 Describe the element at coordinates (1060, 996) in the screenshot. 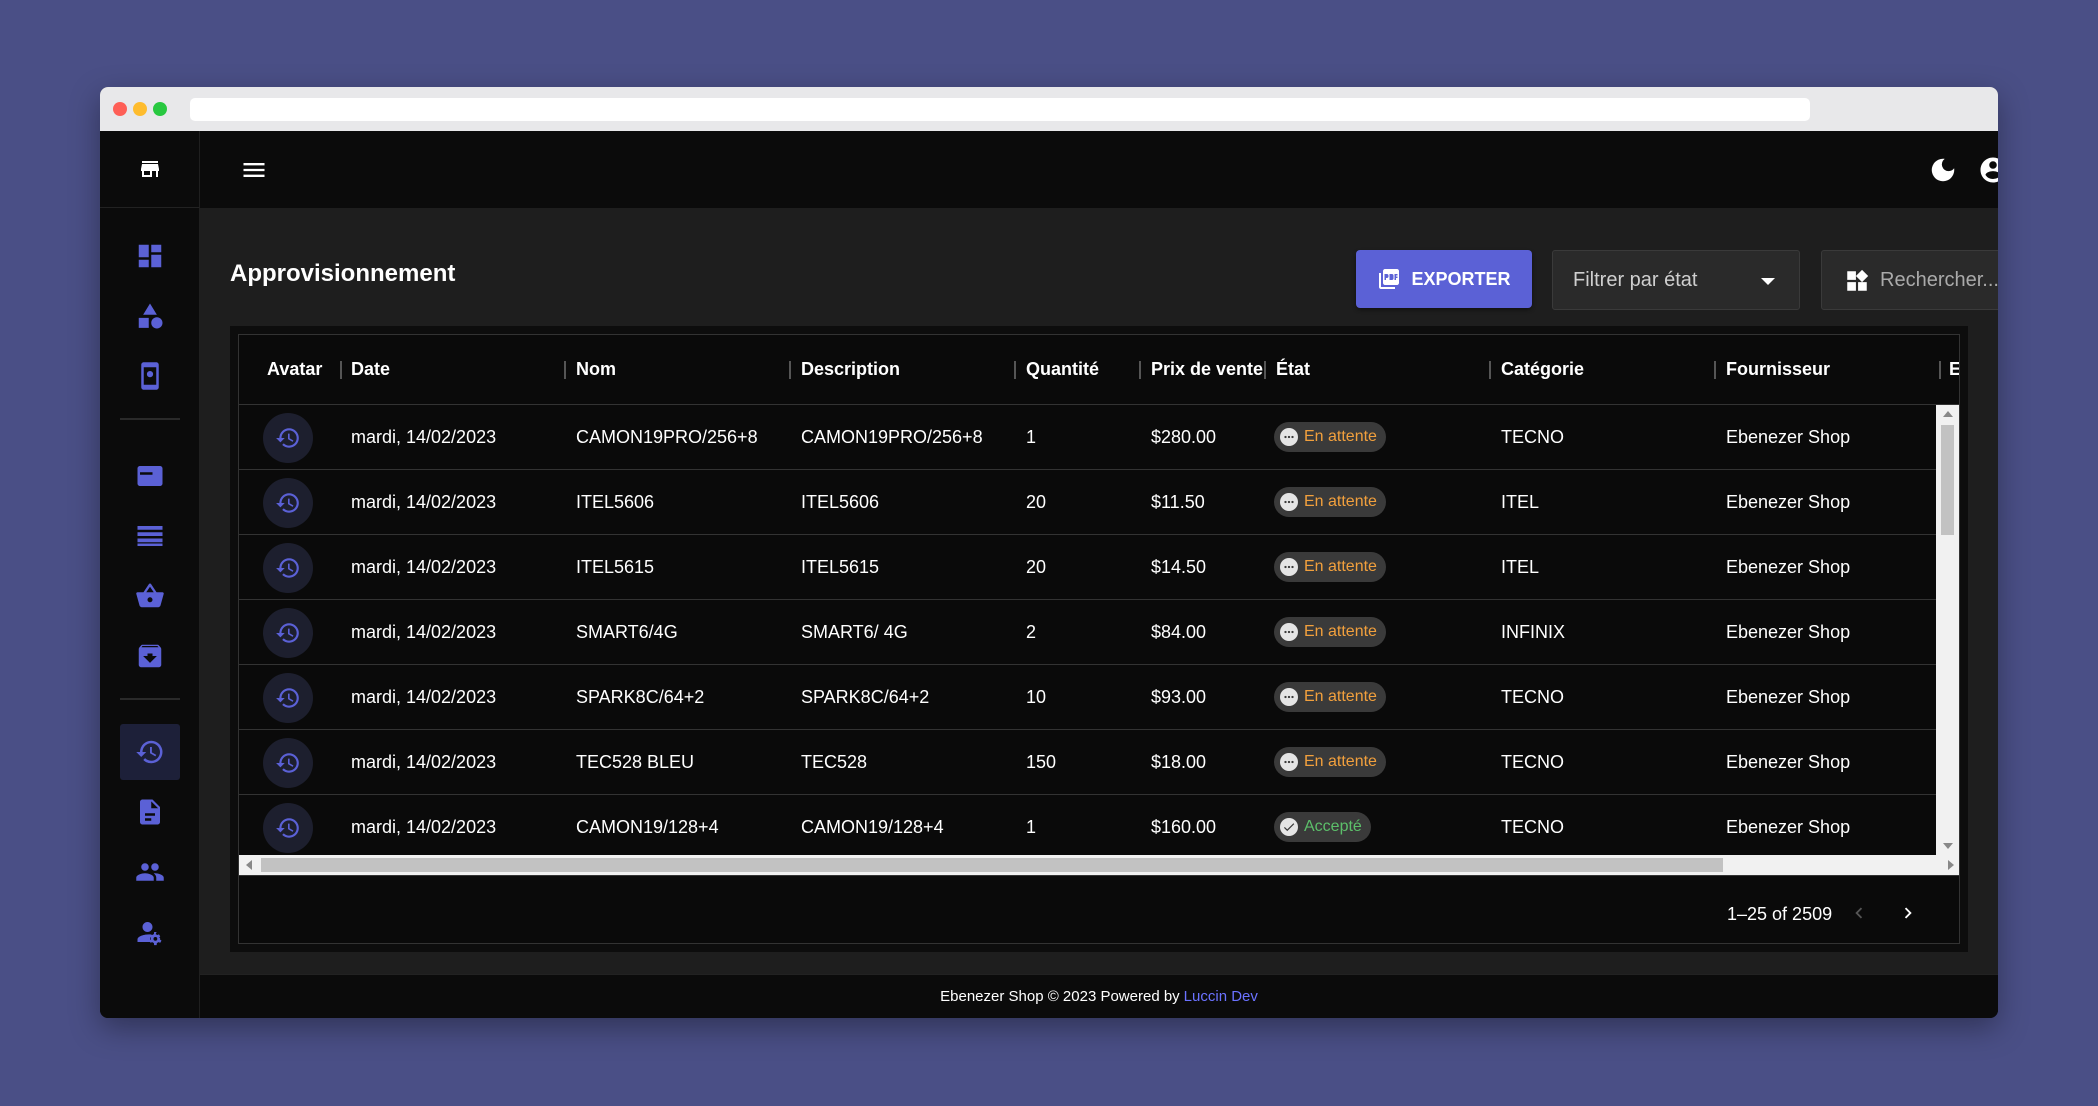

I see `footer-text: Ebenezer Shop © 2023 Powered by` at that location.